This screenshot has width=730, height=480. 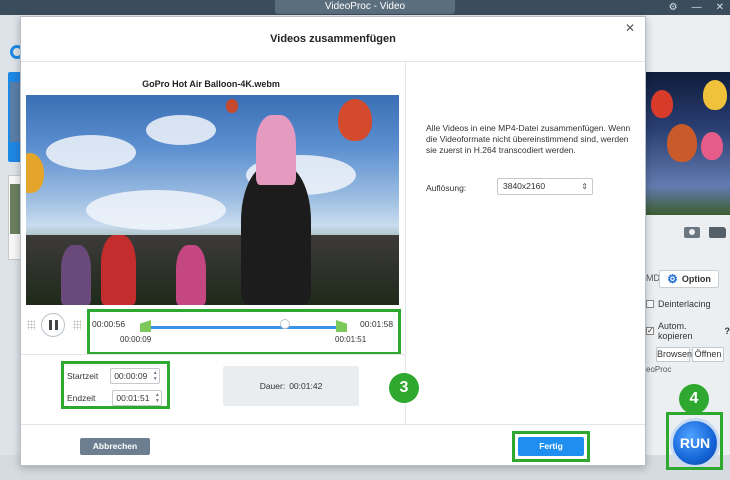 I want to click on separator, so click(x=213, y=354).